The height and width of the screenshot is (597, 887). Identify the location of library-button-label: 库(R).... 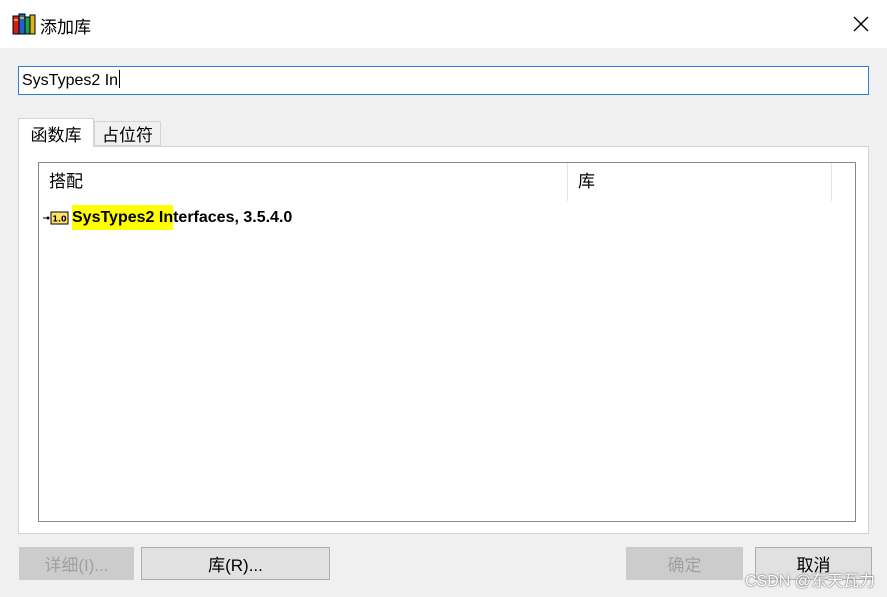
(235, 565).